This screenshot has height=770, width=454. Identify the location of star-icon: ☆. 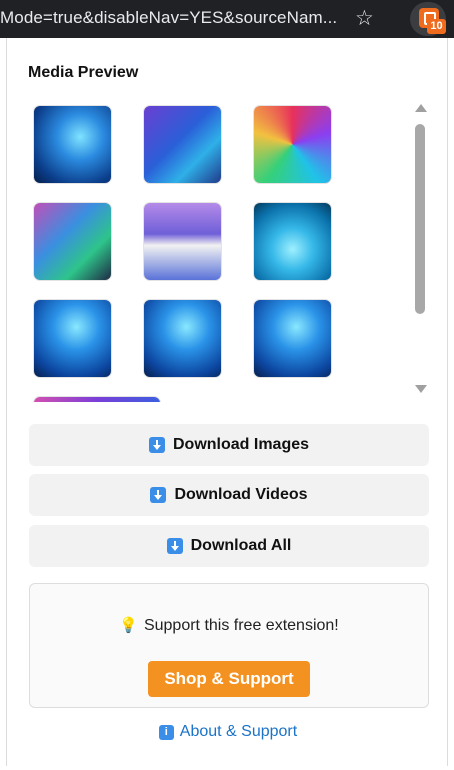
(364, 18).